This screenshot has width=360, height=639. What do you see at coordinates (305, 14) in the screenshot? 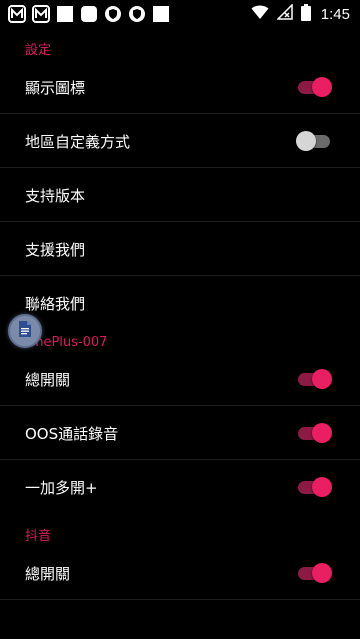
I see `battery-icon` at bounding box center [305, 14].